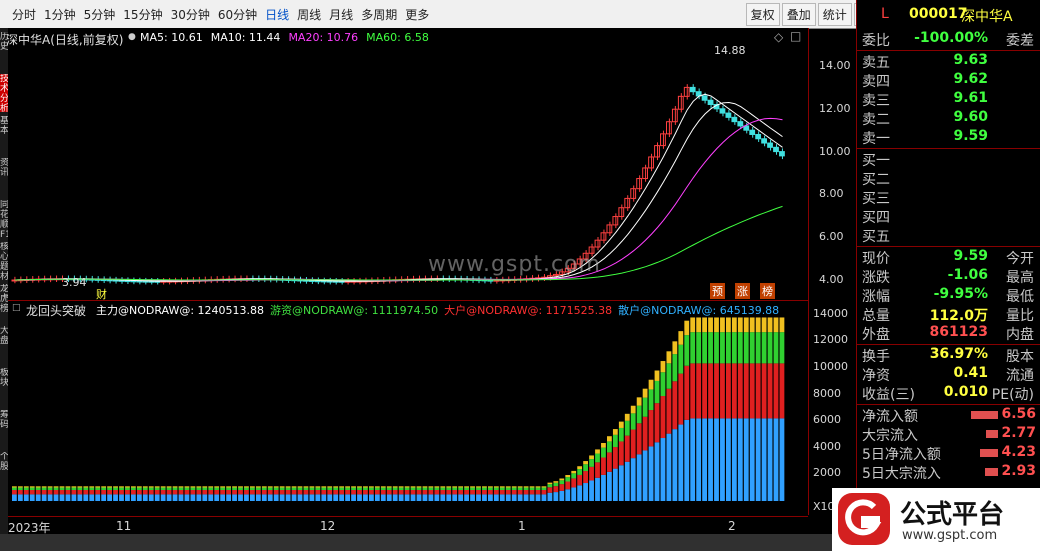 The width and height of the screenshot is (1040, 551). Describe the element at coordinates (730, 50) in the screenshot. I see `high-label: 14.88` at that location.